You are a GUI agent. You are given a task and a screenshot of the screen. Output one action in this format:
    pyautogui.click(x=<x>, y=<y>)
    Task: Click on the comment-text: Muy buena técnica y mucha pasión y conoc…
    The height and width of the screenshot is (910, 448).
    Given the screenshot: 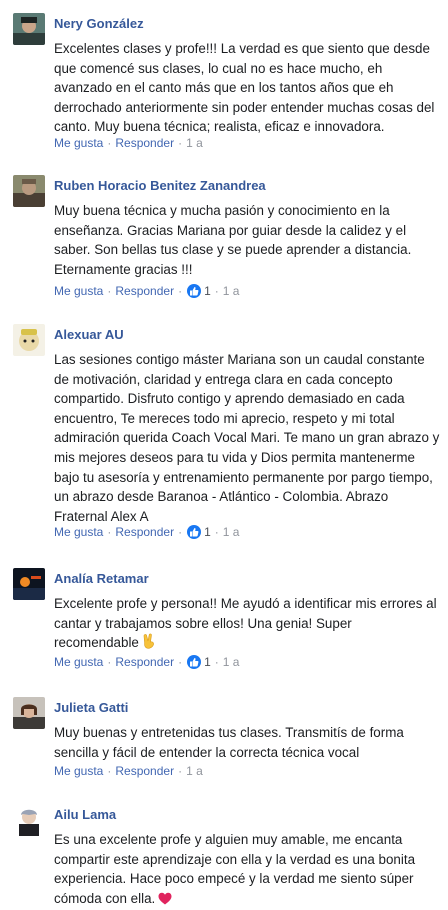 What is the action you would take?
    pyautogui.click(x=233, y=240)
    